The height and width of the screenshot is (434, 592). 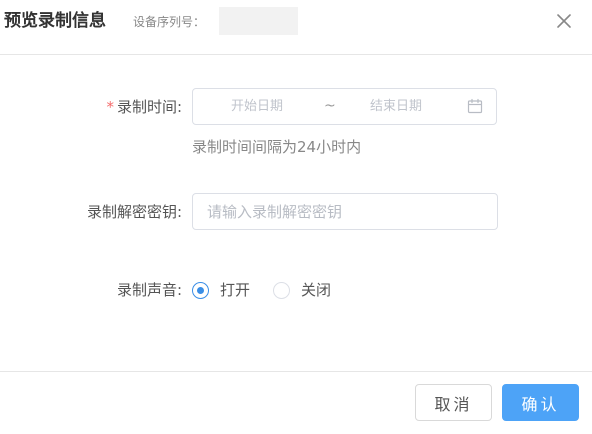 I want to click on calendar-icon, so click(x=475, y=106).